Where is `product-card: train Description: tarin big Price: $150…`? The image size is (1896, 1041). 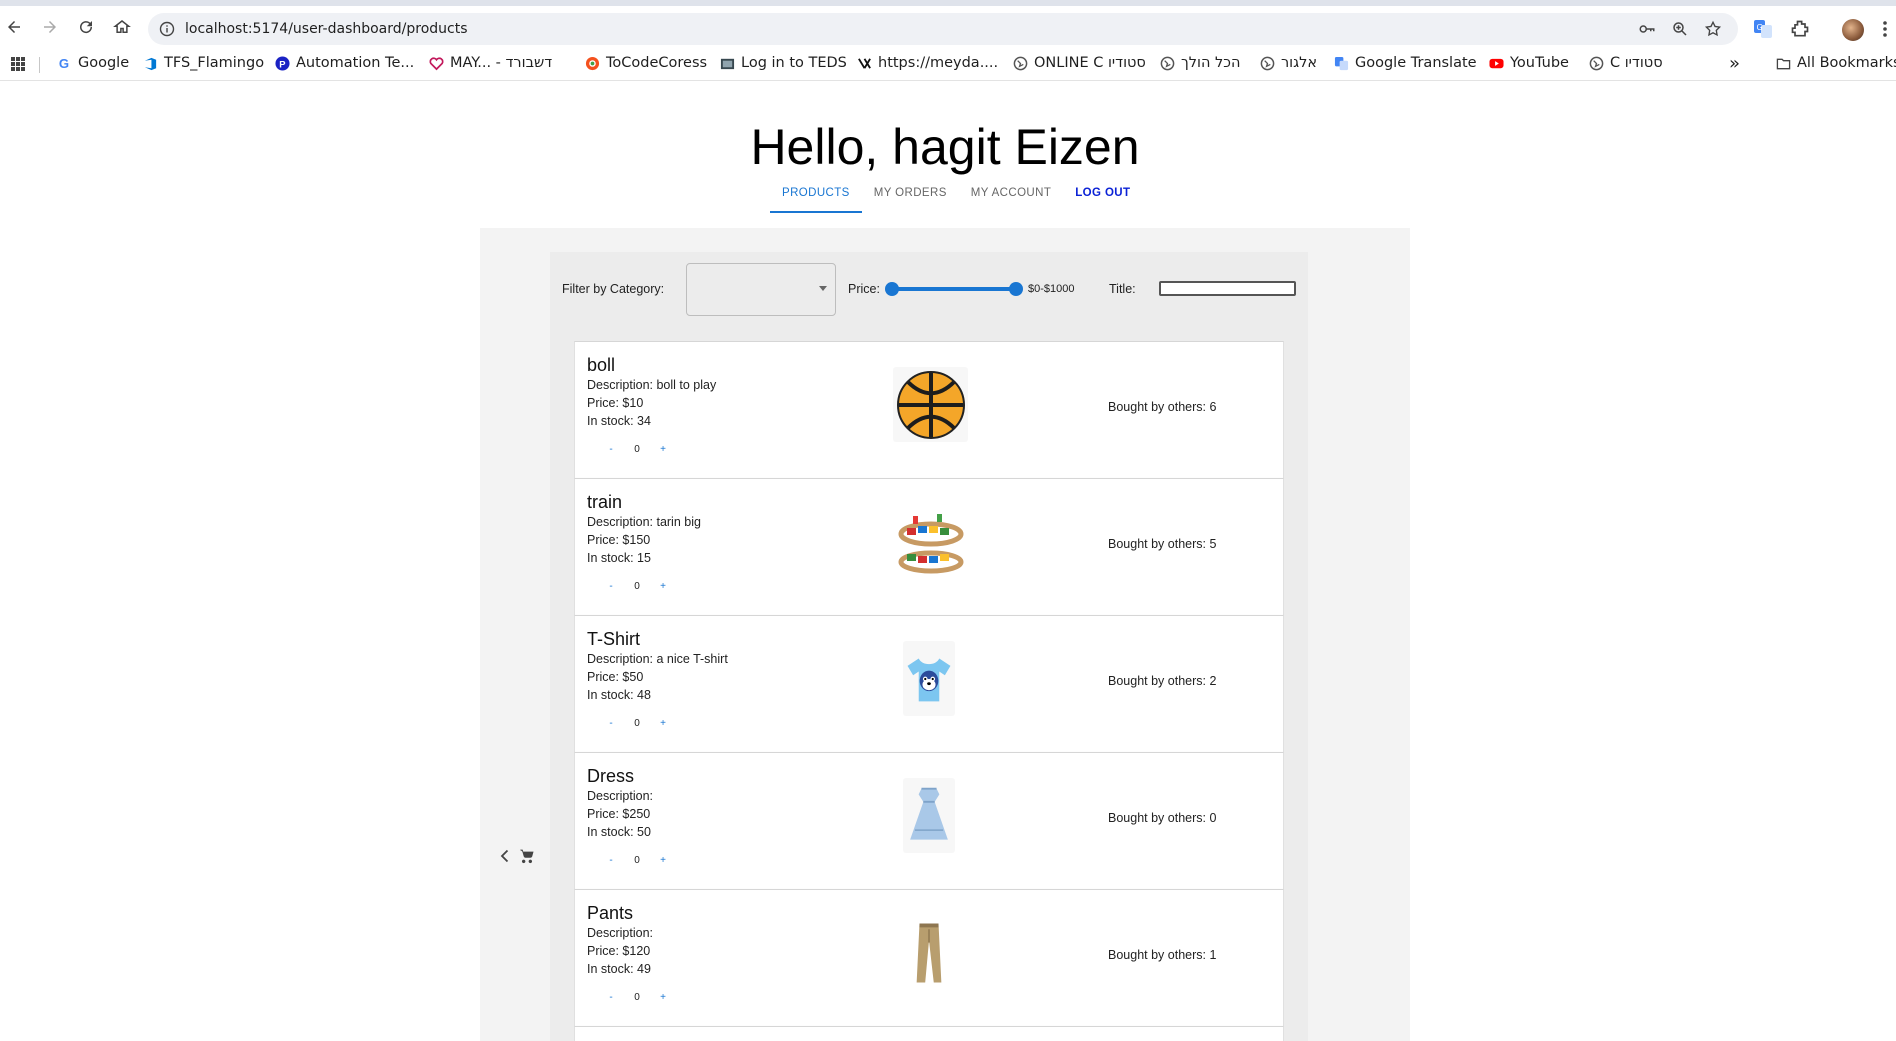 product-card: train Description: tarin big Price: $150… is located at coordinates (929, 546).